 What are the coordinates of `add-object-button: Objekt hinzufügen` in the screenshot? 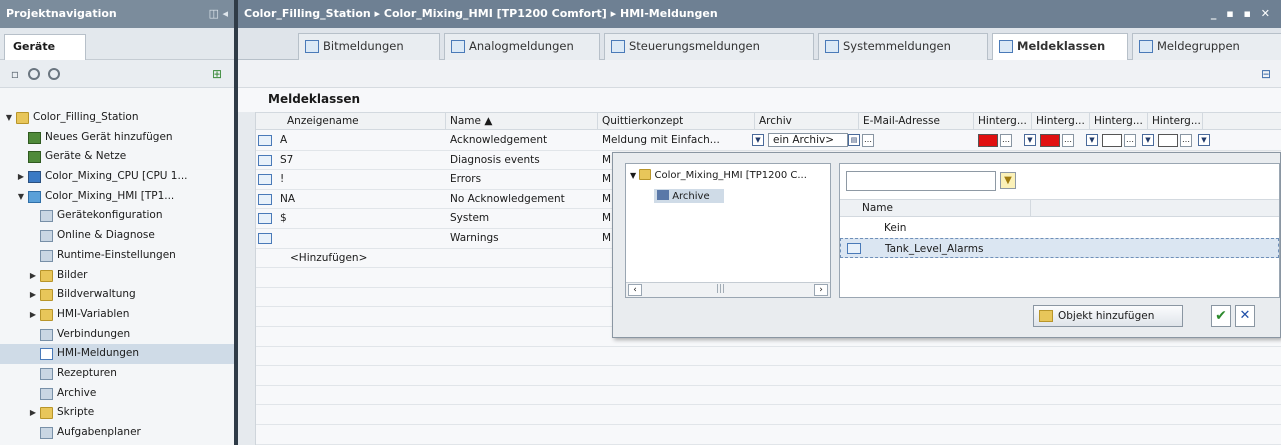 It's located at (1108, 316).